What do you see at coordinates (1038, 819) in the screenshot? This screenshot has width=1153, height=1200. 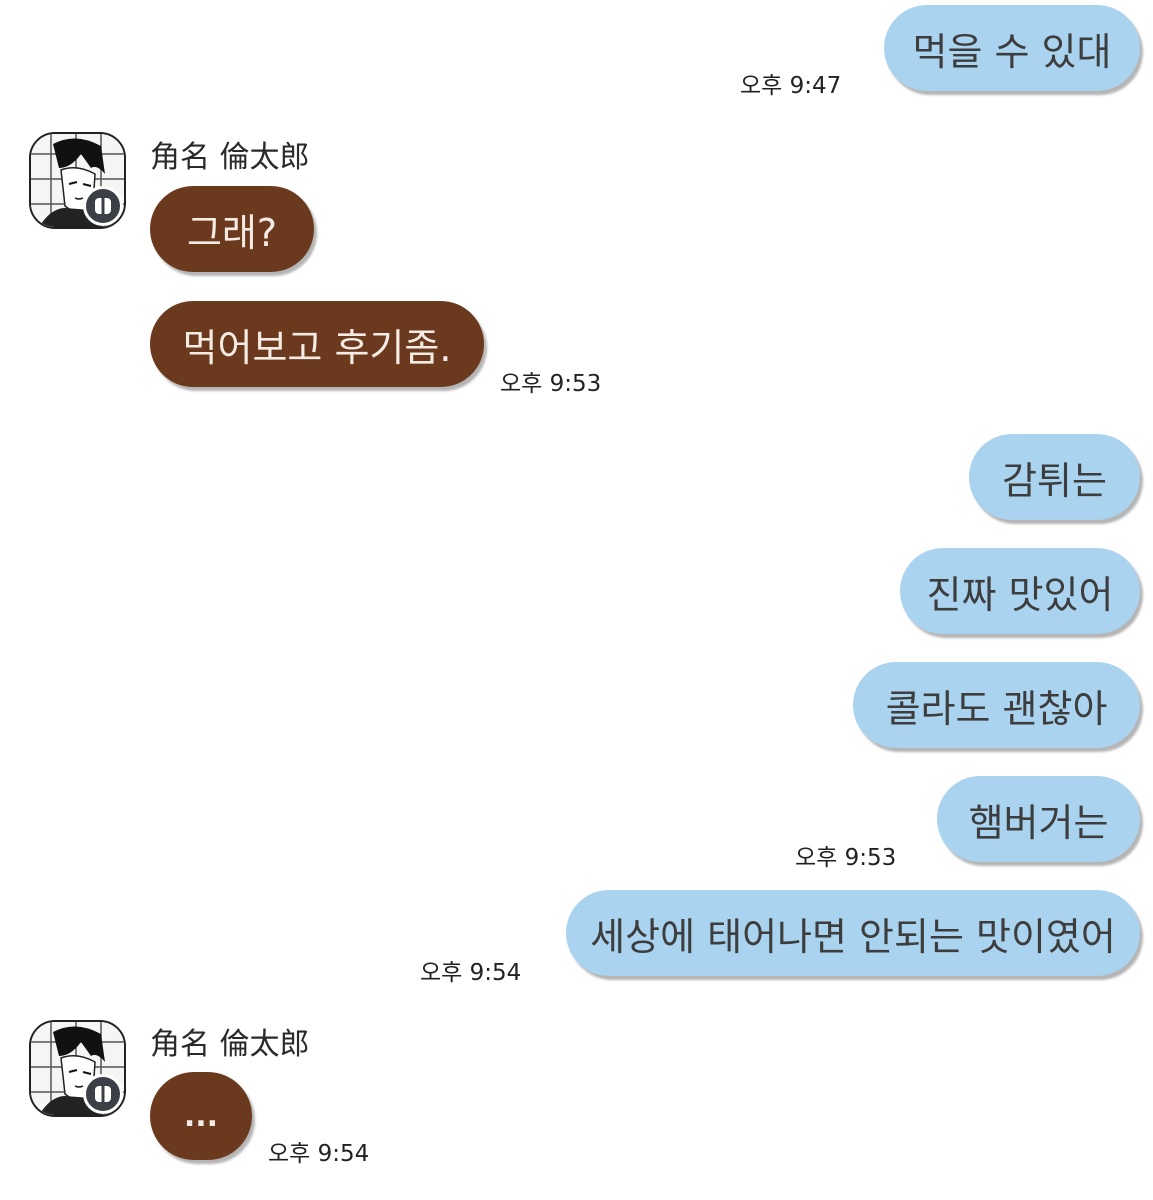 I see `message-bubble-sent: 햄버거는` at bounding box center [1038, 819].